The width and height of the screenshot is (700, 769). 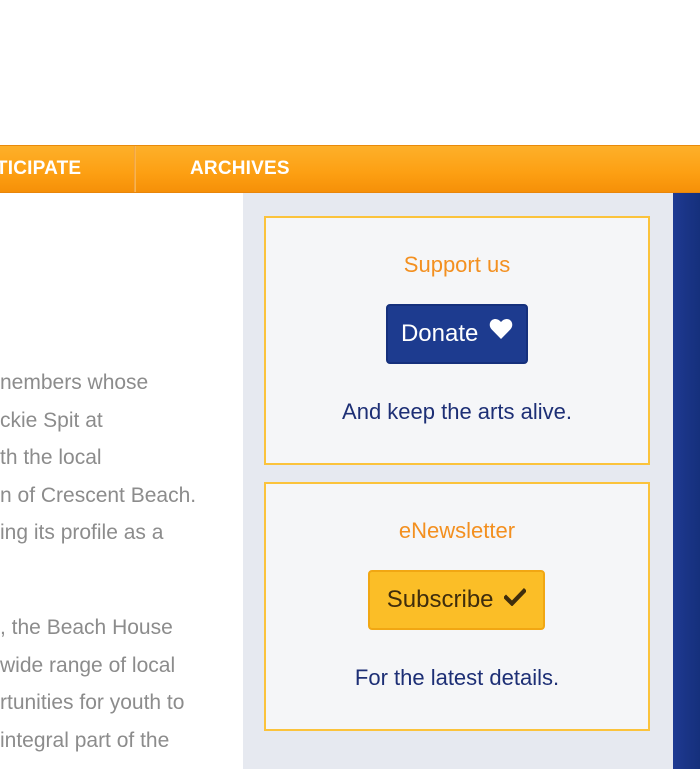 I want to click on text-line: ckie Spit at, so click(x=51, y=420).